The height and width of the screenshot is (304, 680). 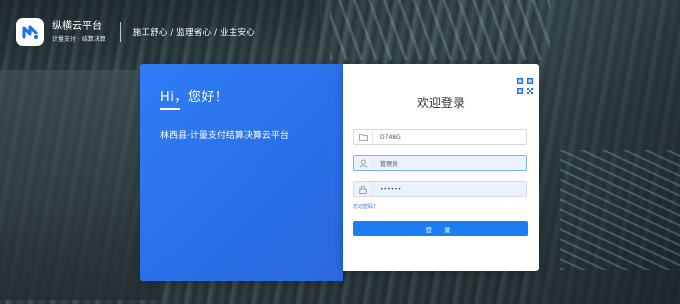 I want to click on login-title: 欢迎登录, so click(x=440, y=103).